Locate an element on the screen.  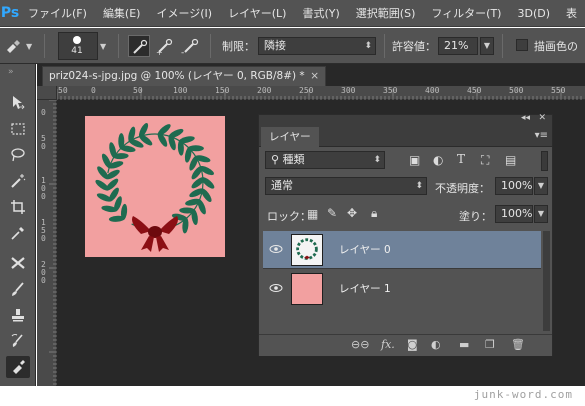
ruler-h-label: 500 is located at coordinates (516, 90).